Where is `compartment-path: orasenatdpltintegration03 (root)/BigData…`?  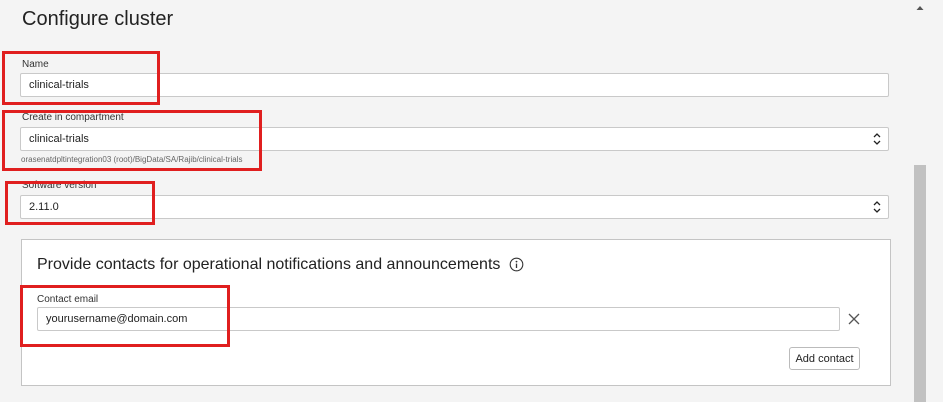 compartment-path: orasenatdpltintegration03 (root)/BigData… is located at coordinates (132, 159).